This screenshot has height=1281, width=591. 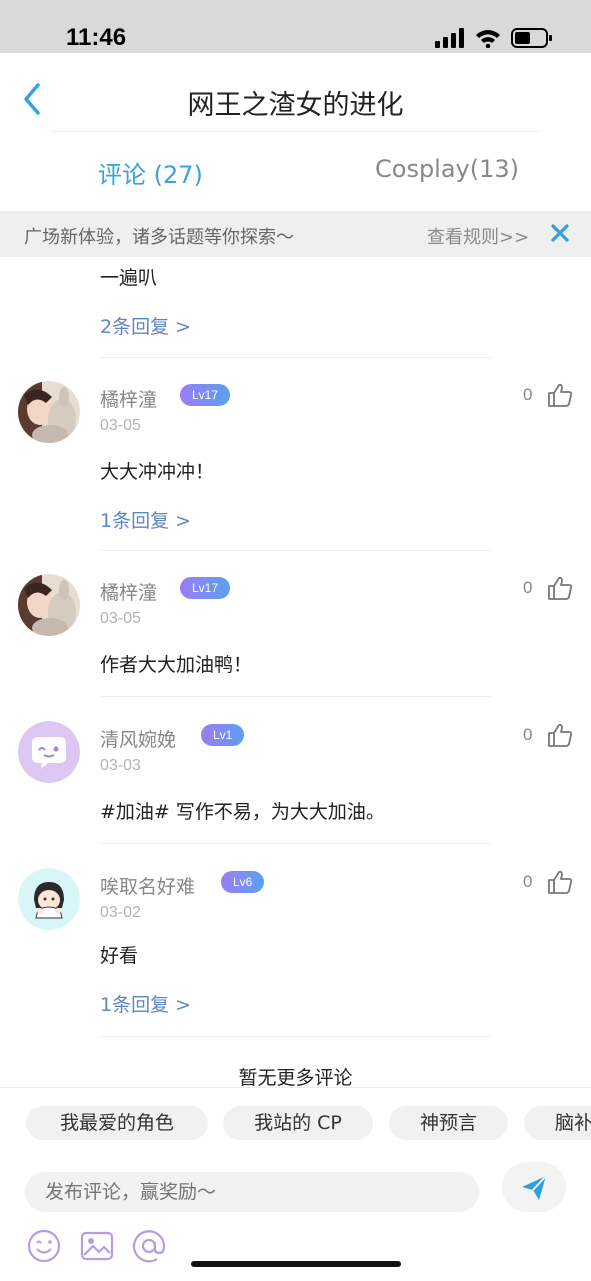 I want to click on comment-text: 好看, so click(x=119, y=956).